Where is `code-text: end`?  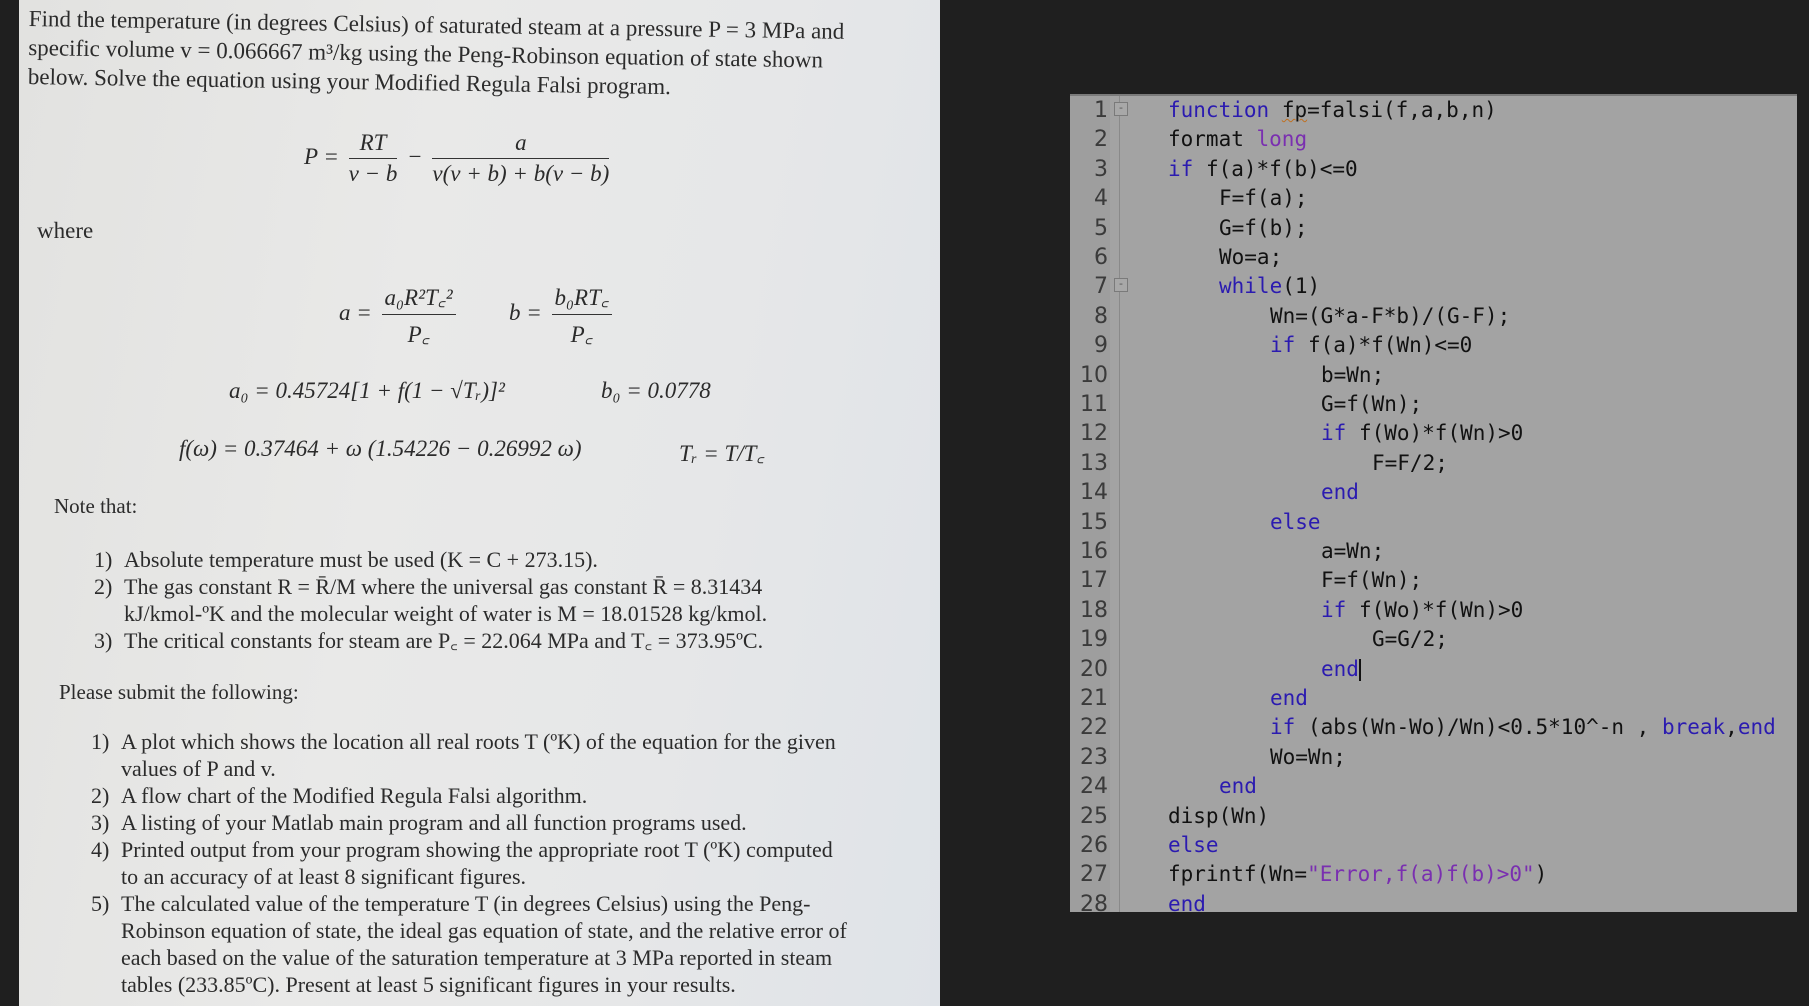
code-text: end is located at coordinates (1289, 698).